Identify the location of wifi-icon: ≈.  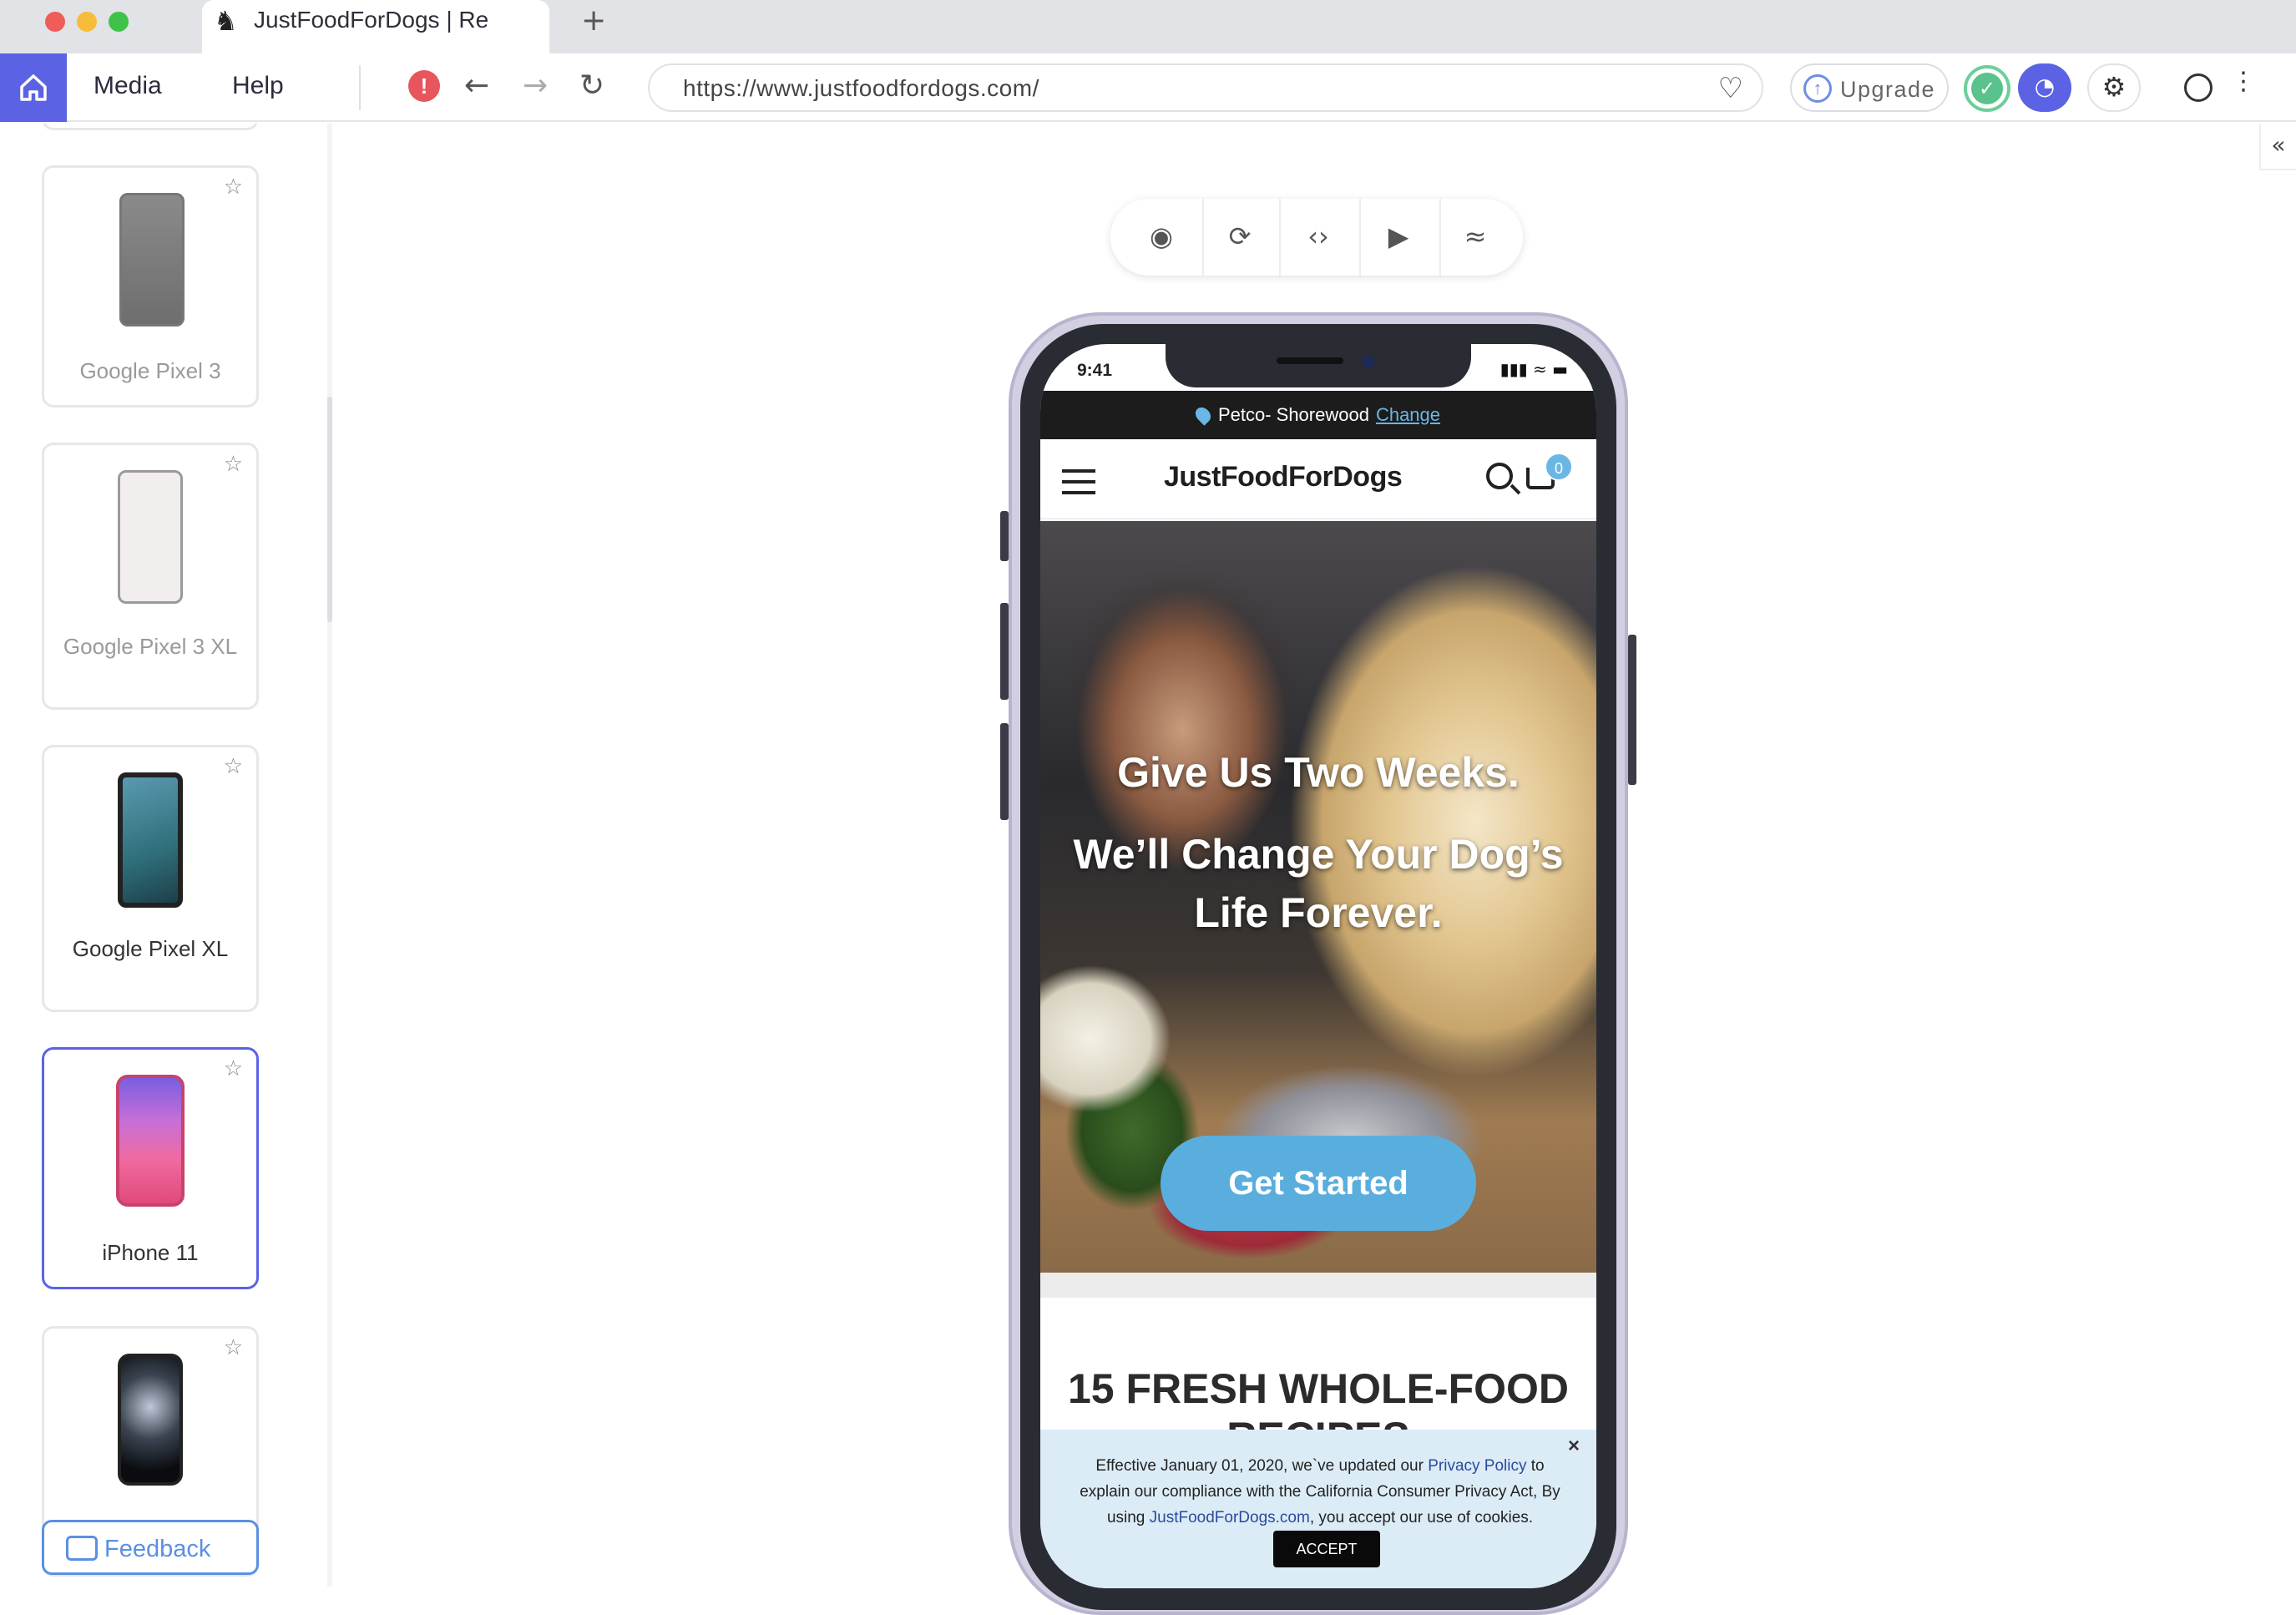
(1475, 237).